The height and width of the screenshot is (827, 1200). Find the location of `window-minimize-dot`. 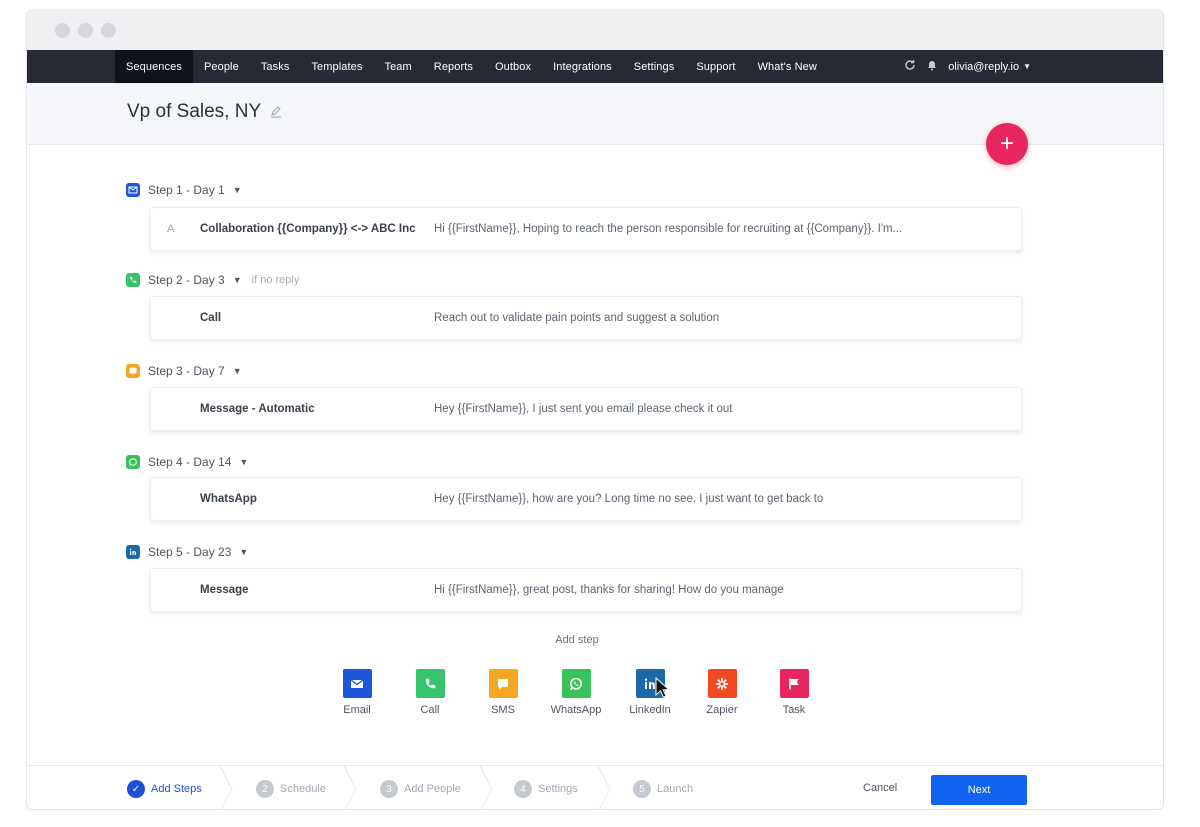

window-minimize-dot is located at coordinates (85, 30).